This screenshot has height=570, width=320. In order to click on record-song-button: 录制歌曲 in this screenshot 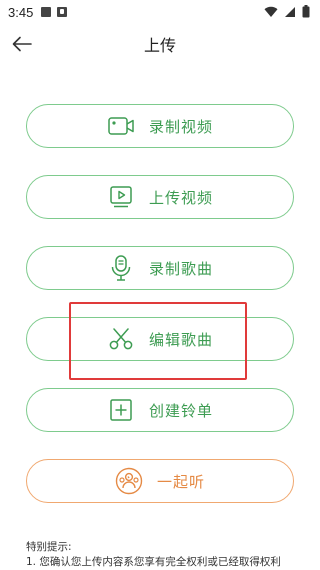, I will do `click(160, 268)`.